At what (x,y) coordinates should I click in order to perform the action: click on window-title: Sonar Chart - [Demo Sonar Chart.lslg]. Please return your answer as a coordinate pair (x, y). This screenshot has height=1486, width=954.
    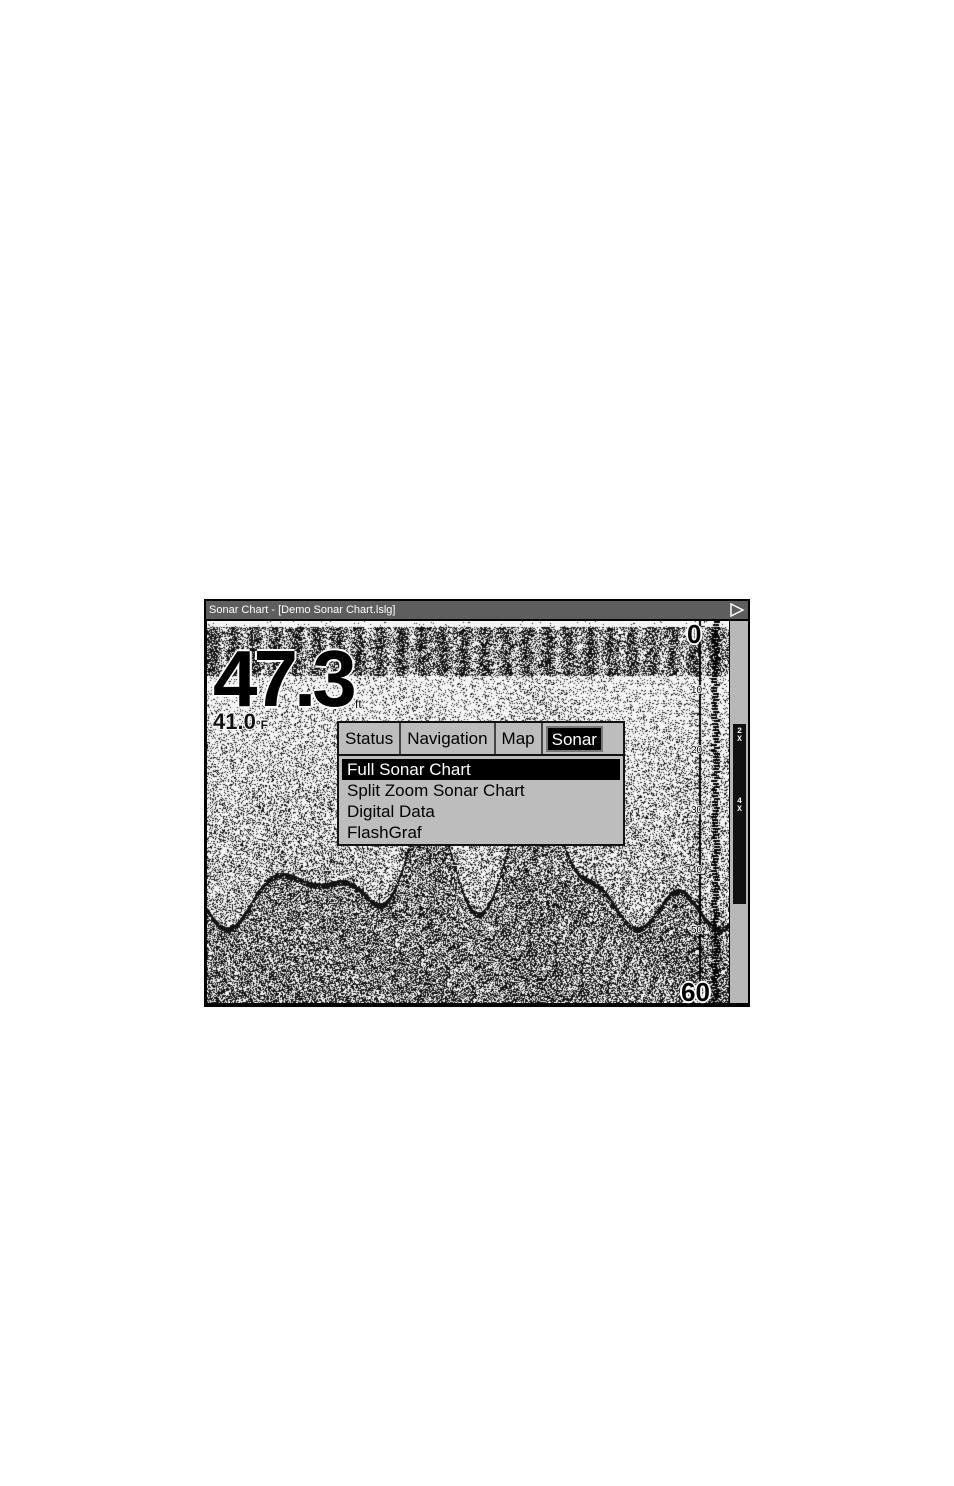
    Looking at the image, I should click on (302, 610).